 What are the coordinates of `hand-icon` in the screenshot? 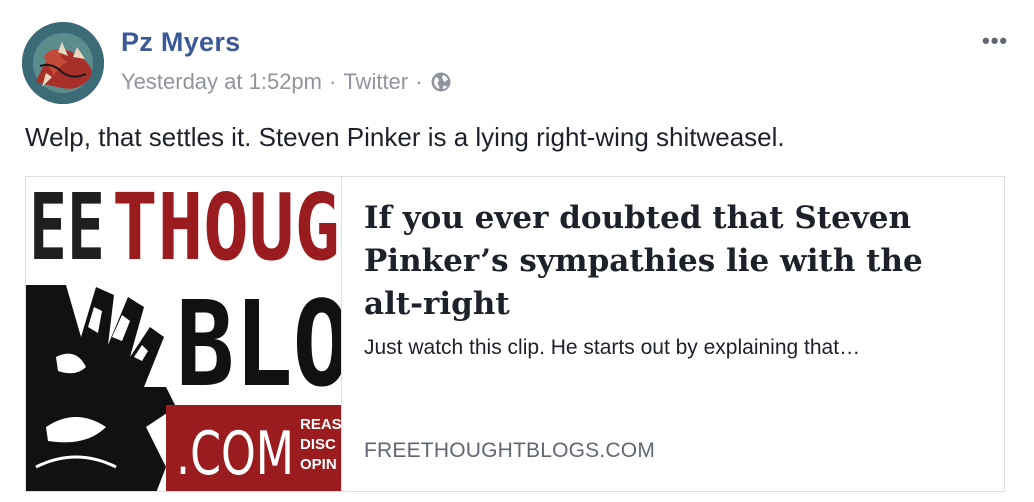 It's located at (101, 388).